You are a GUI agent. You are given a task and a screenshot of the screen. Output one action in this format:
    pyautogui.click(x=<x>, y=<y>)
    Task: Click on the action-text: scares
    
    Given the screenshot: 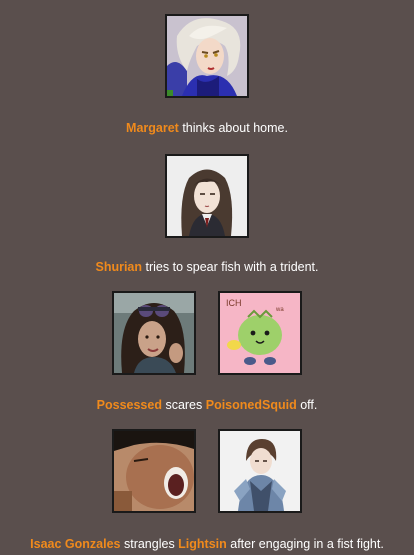 What is the action you would take?
    pyautogui.click(x=183, y=405)
    